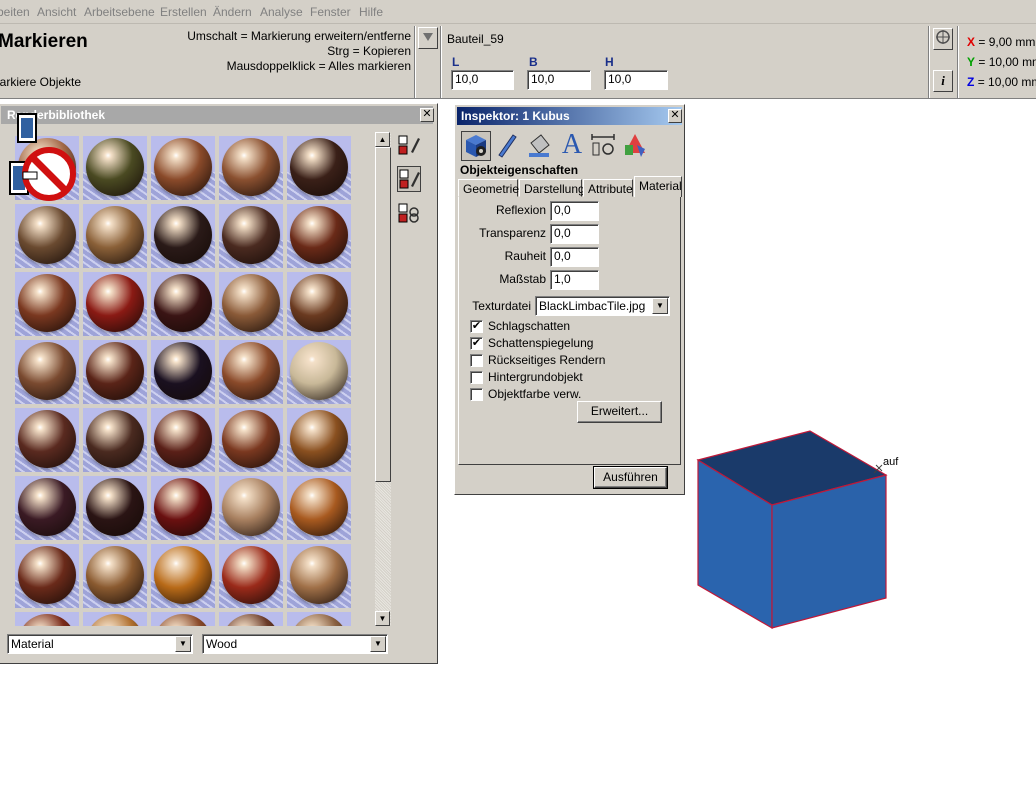 The width and height of the screenshot is (1036, 809). Describe the element at coordinates (427, 115) in the screenshot. I see `render-library-close-button: ✕` at that location.